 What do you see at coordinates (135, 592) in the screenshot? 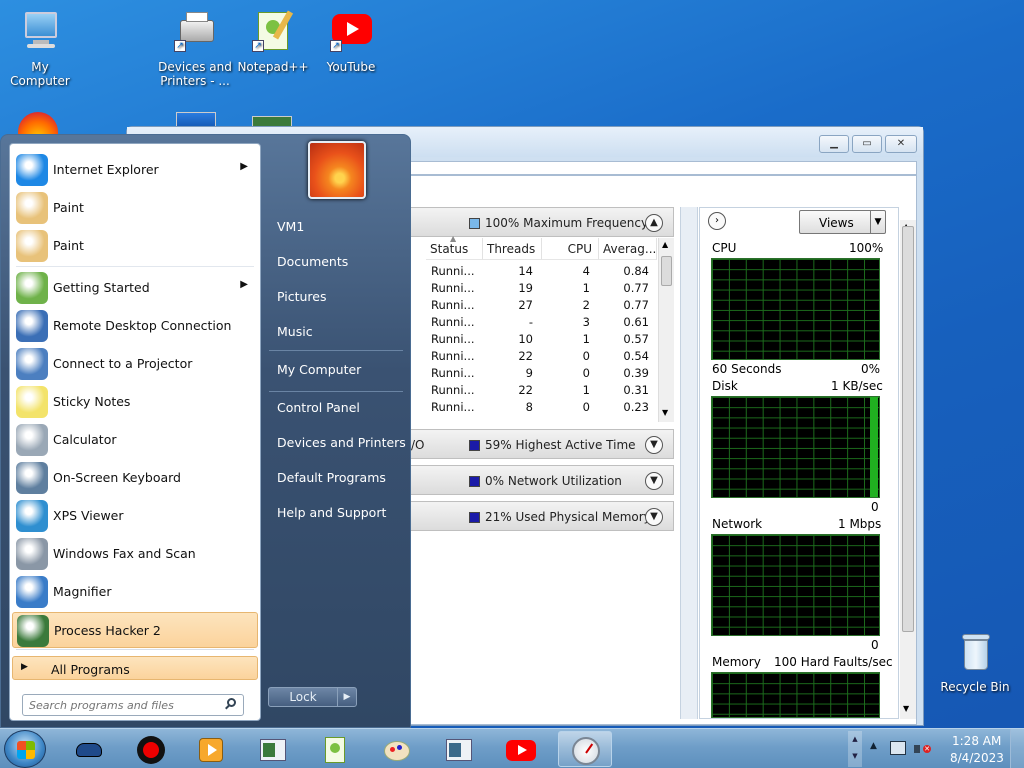
I see `start-item-magnifier: Magnifier` at bounding box center [135, 592].